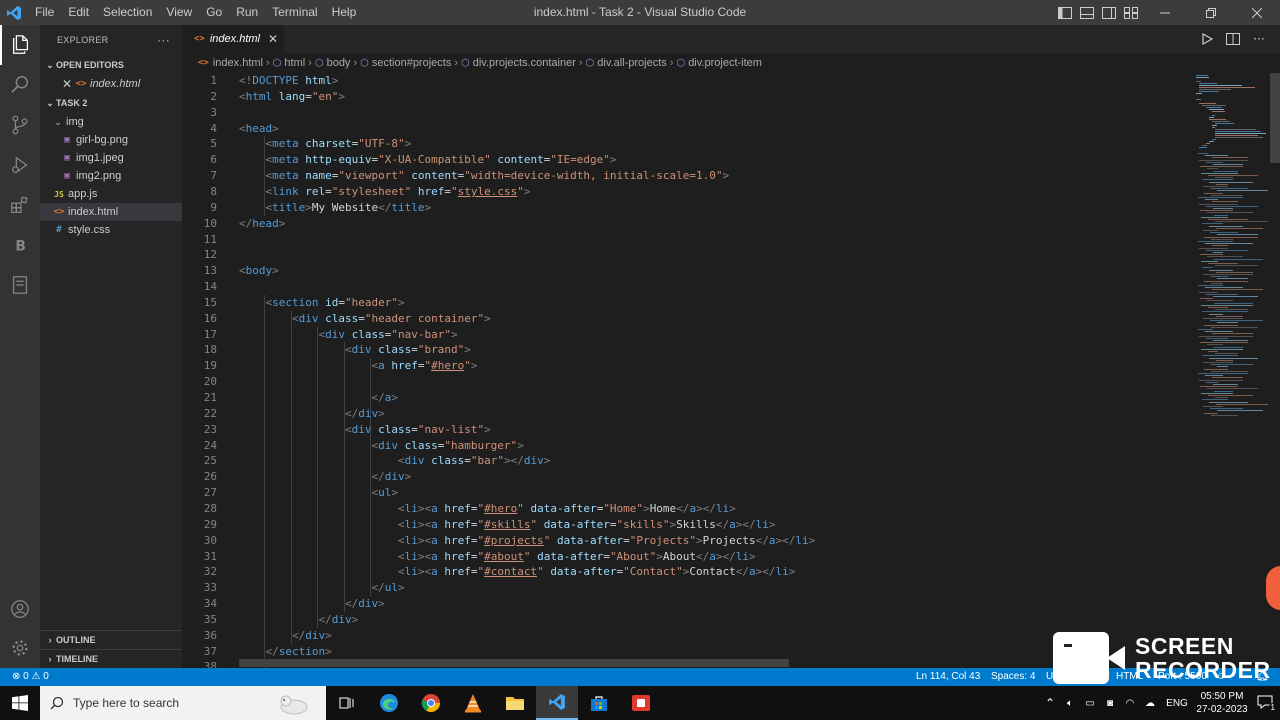 Image resolution: width=1280 pixels, height=720 pixels. What do you see at coordinates (1222, 703) in the screenshot?
I see `taskbar-clock: 05:50 PM 27-02-2023` at bounding box center [1222, 703].